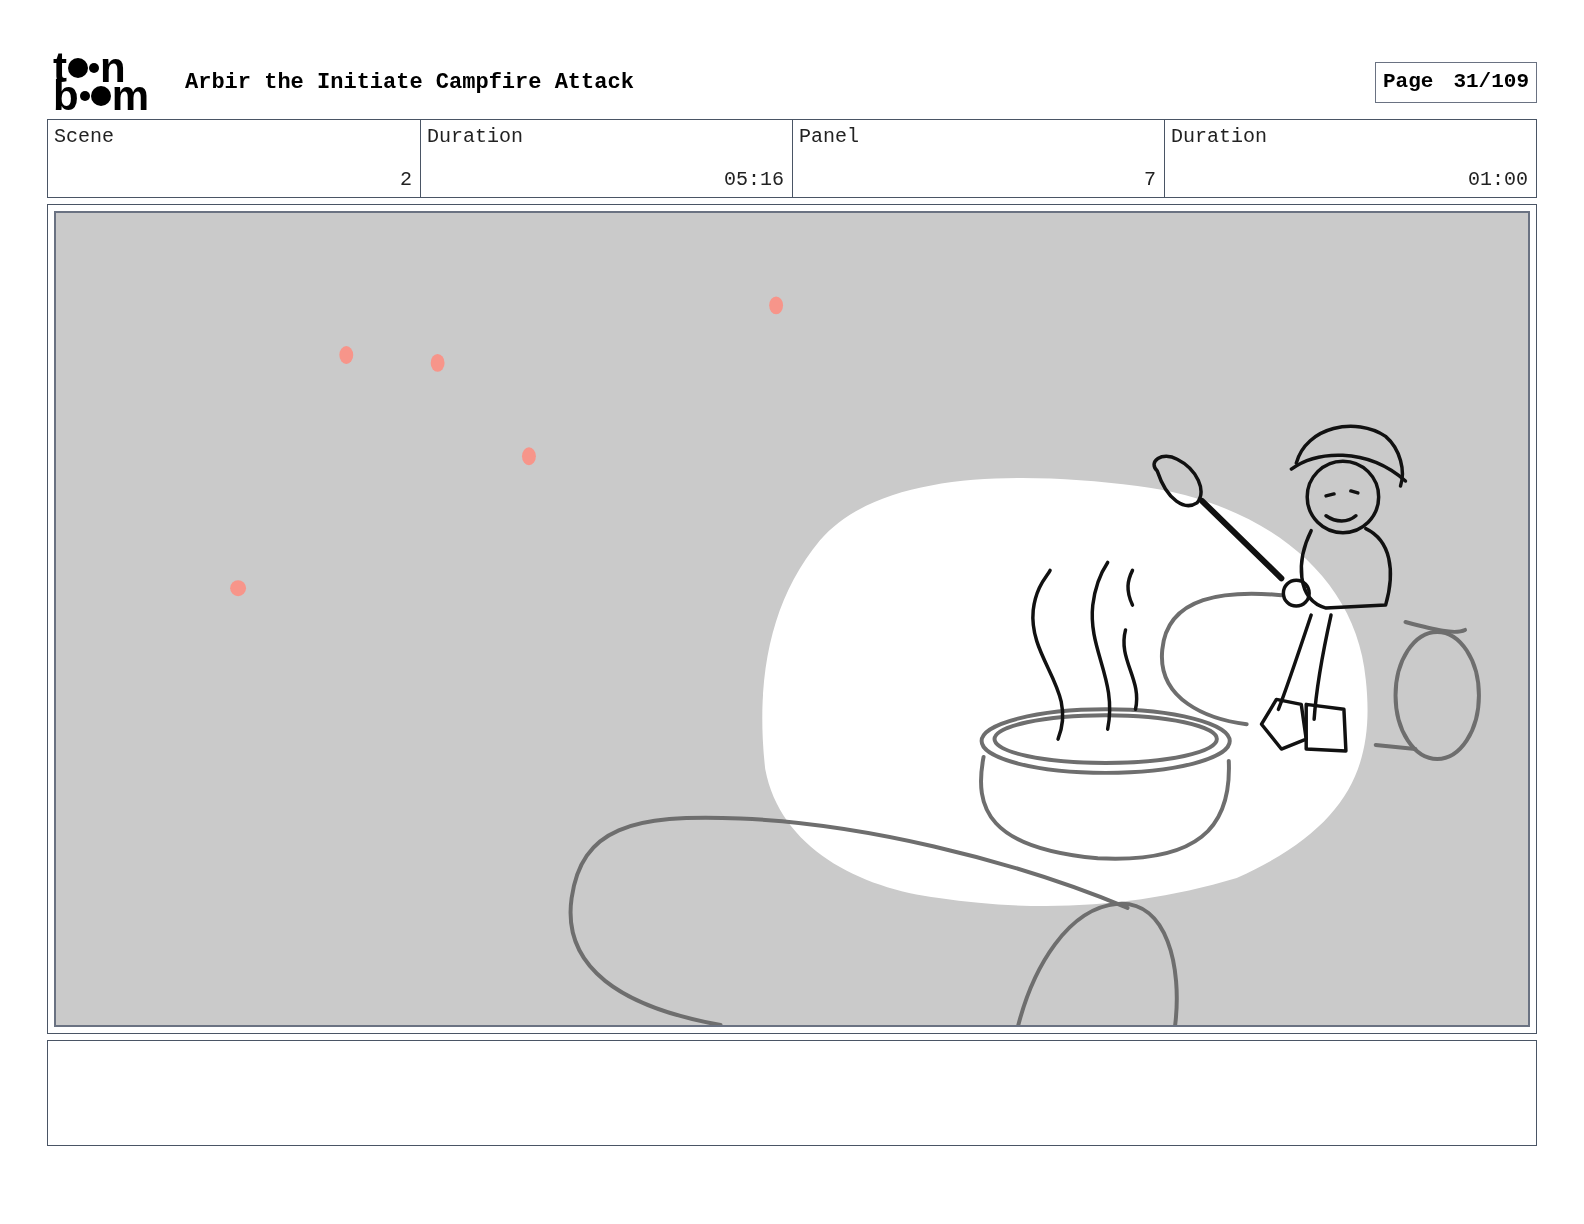  I want to click on page-label: Page, so click(1408, 82).